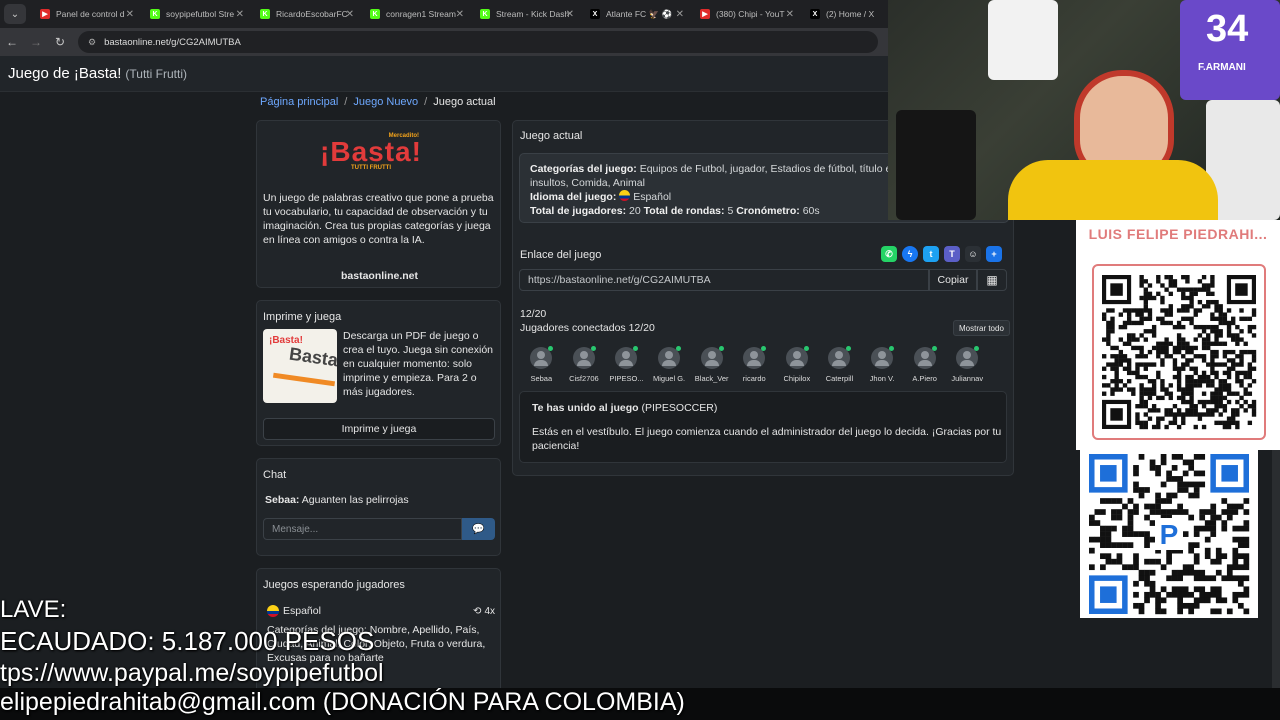  What do you see at coordinates (12, 42) in the screenshot?
I see `back-arrow-icon: ←` at bounding box center [12, 42].